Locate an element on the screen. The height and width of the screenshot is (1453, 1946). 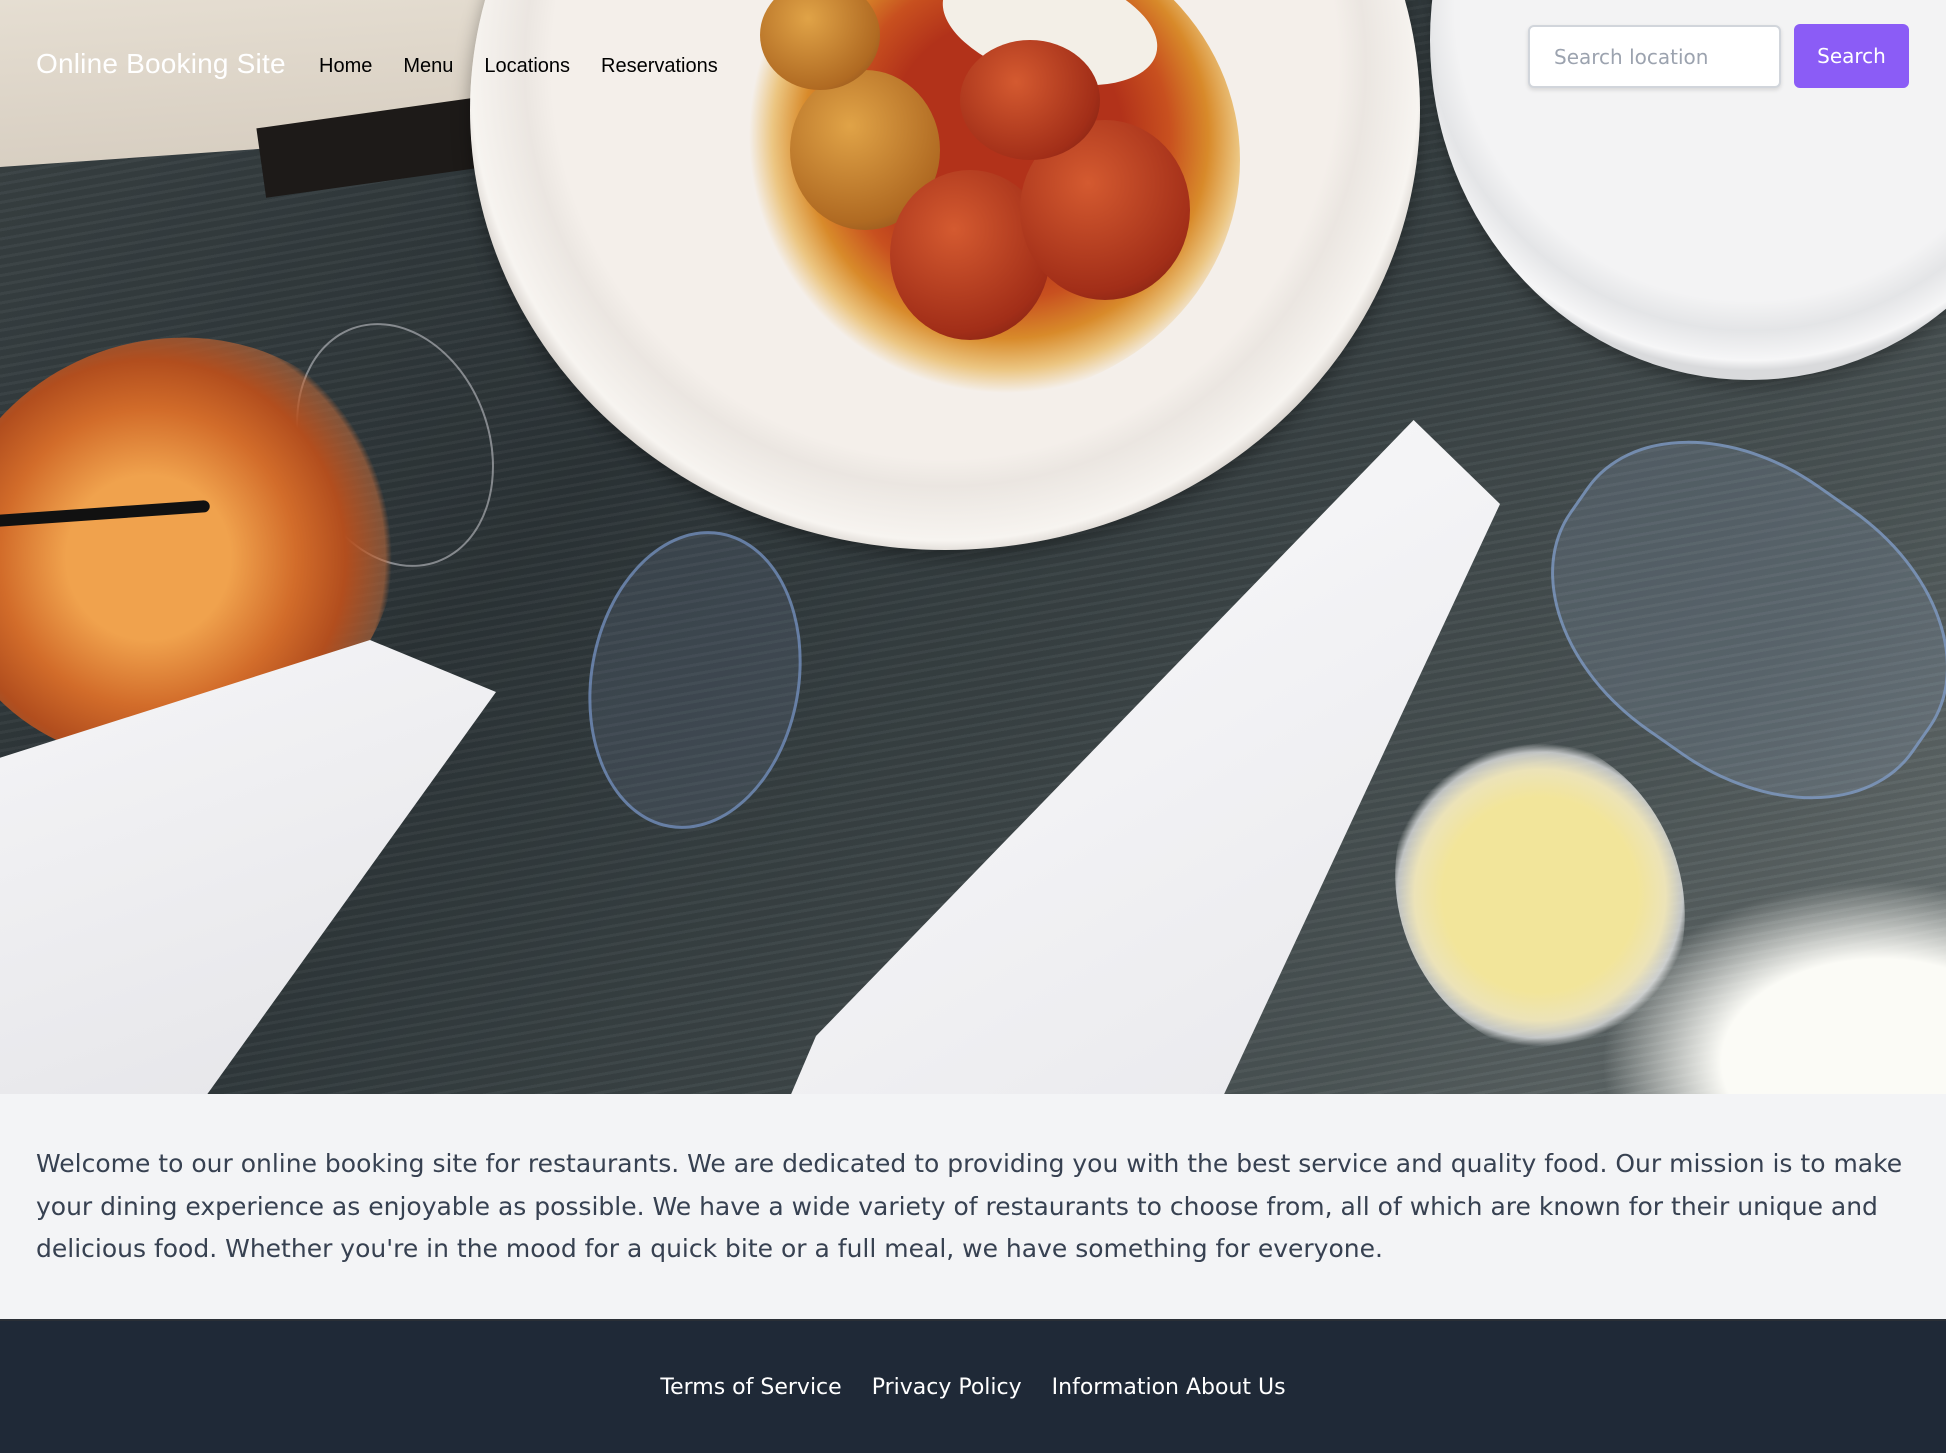
search-location-input is located at coordinates (1654, 56).